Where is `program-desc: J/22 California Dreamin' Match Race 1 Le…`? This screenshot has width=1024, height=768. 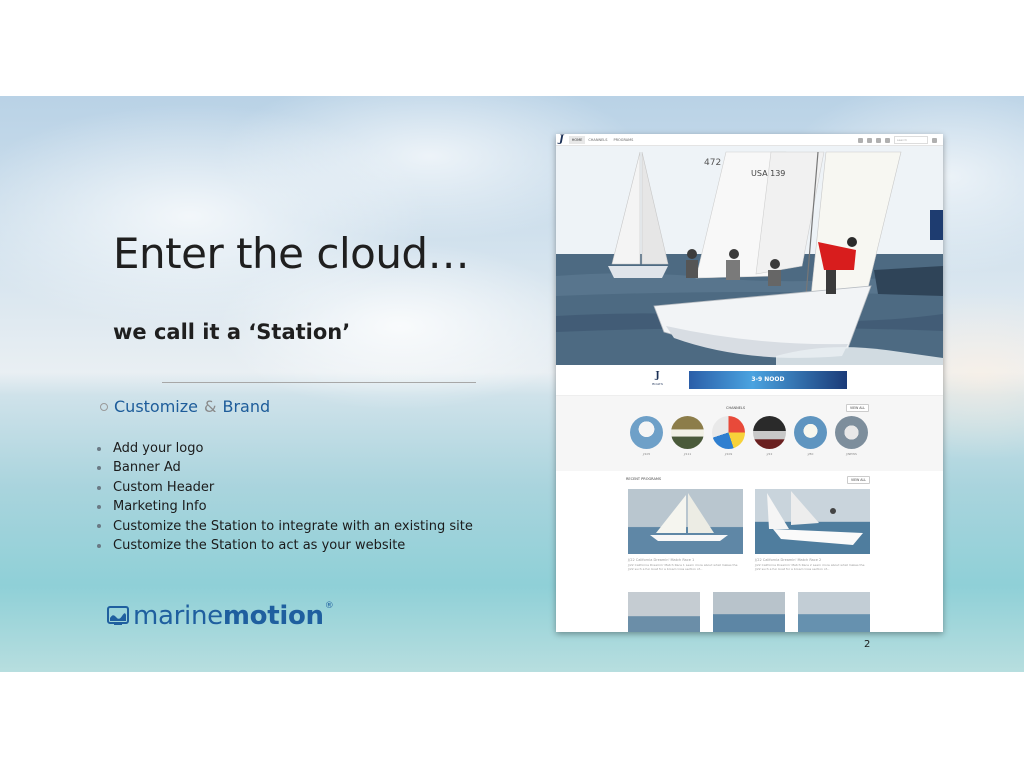 program-desc: J/22 California Dreamin' Match Race 1 Le… is located at coordinates (683, 567).